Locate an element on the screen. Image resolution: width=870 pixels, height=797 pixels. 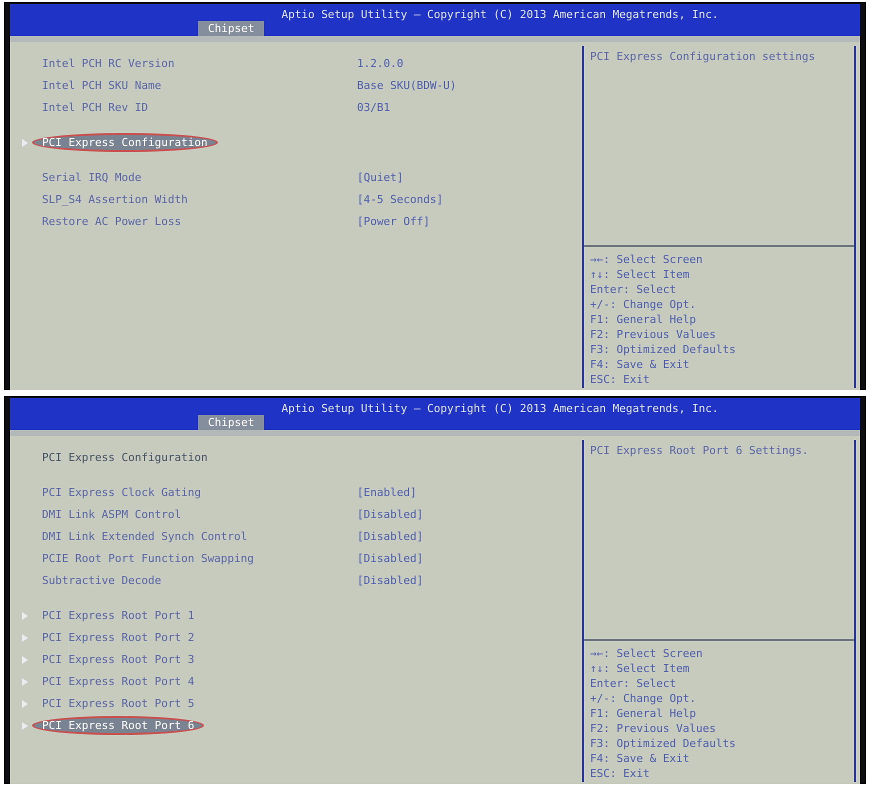
info-value: 03/B1 is located at coordinates (373, 107).